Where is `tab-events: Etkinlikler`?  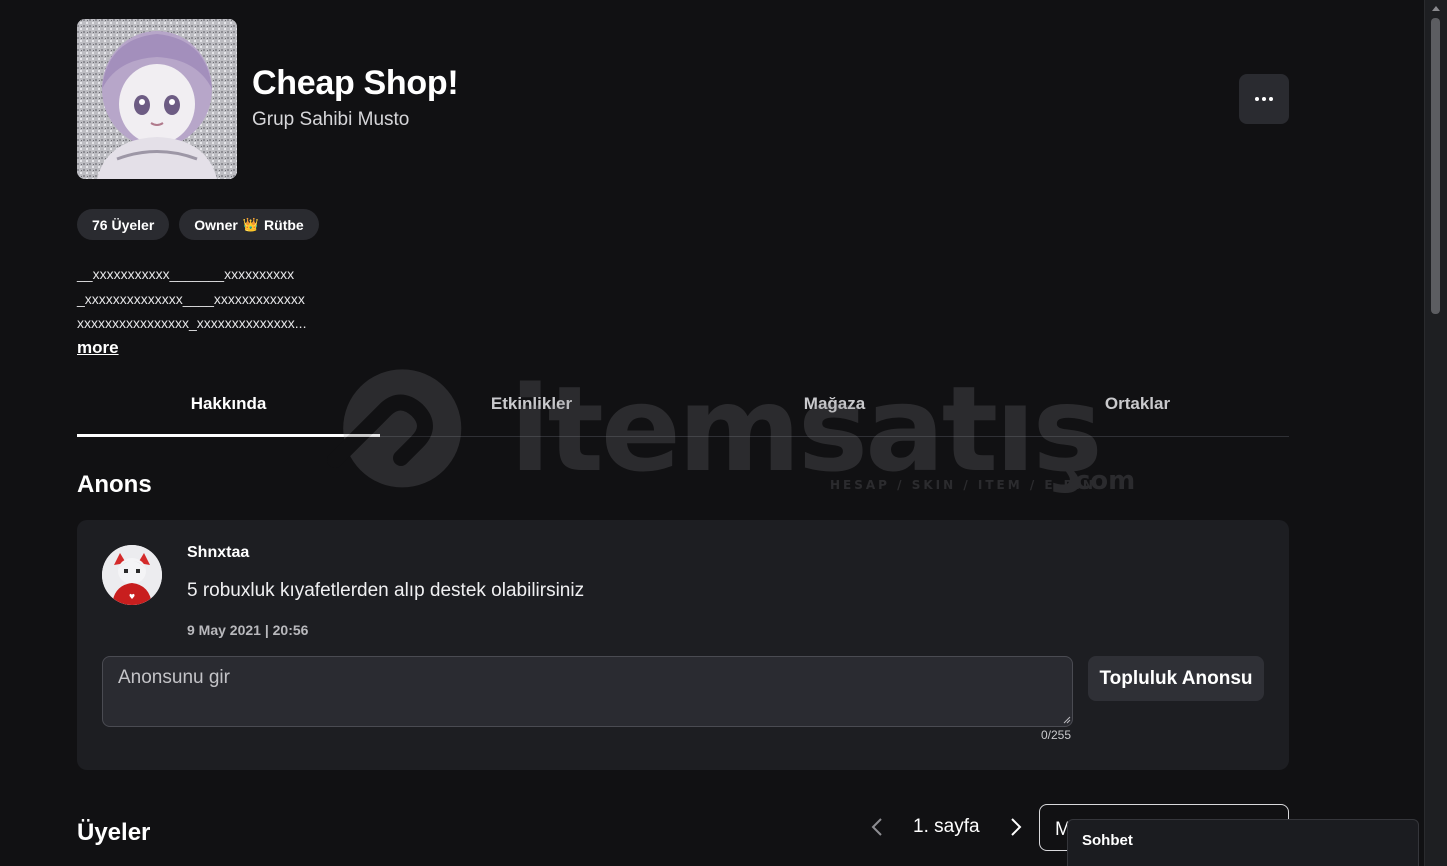 tab-events: Etkinlikler is located at coordinates (531, 408).